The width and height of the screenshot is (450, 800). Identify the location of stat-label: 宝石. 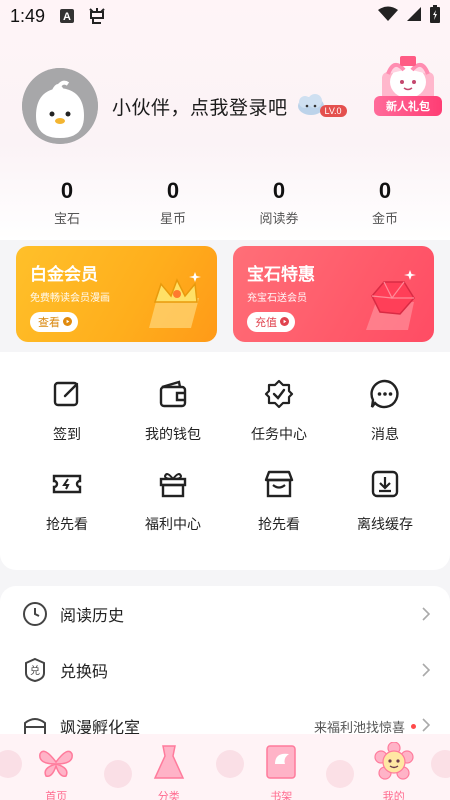
(66, 219).